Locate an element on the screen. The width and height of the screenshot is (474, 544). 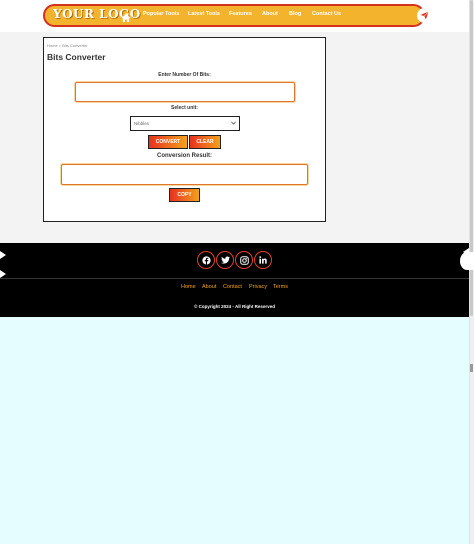
scrollbar-marker is located at coordinates (471, 368).